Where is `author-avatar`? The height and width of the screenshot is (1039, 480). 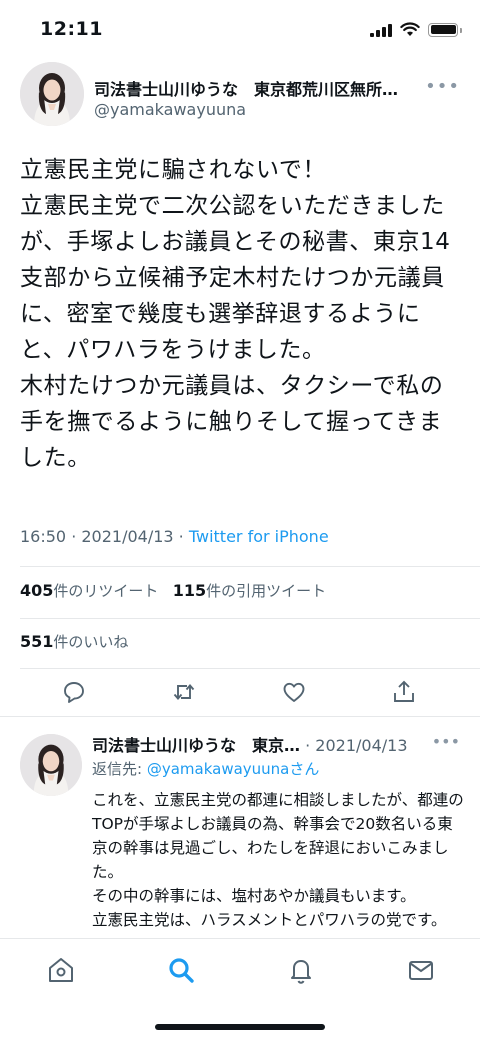 author-avatar is located at coordinates (52, 94).